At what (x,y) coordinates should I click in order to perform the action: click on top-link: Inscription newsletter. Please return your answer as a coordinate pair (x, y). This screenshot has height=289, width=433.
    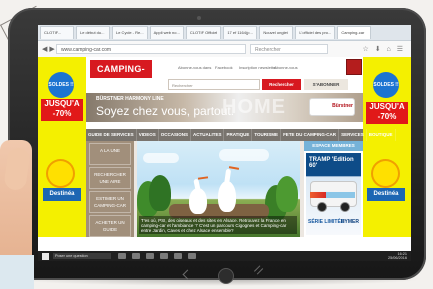
    Looking at the image, I should click on (258, 67).